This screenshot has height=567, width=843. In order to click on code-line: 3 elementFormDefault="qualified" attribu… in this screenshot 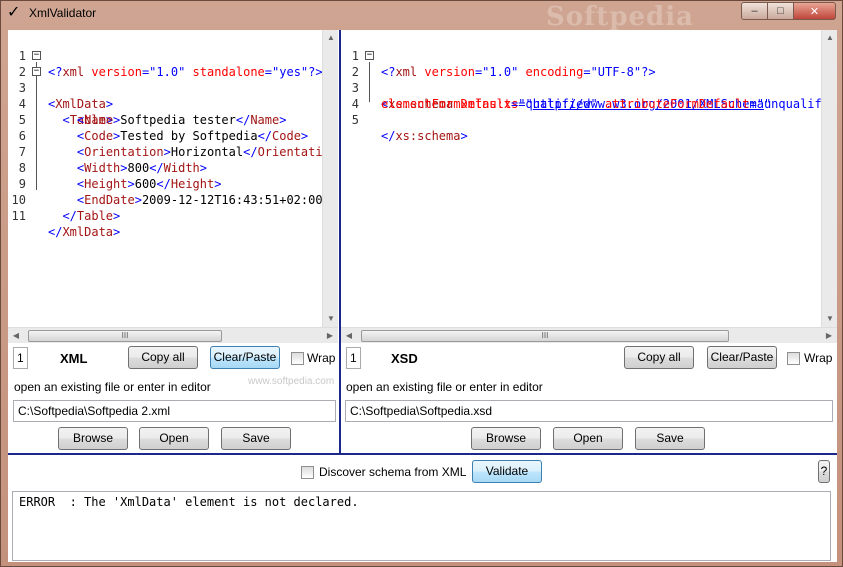, I will do `click(581, 87)`.